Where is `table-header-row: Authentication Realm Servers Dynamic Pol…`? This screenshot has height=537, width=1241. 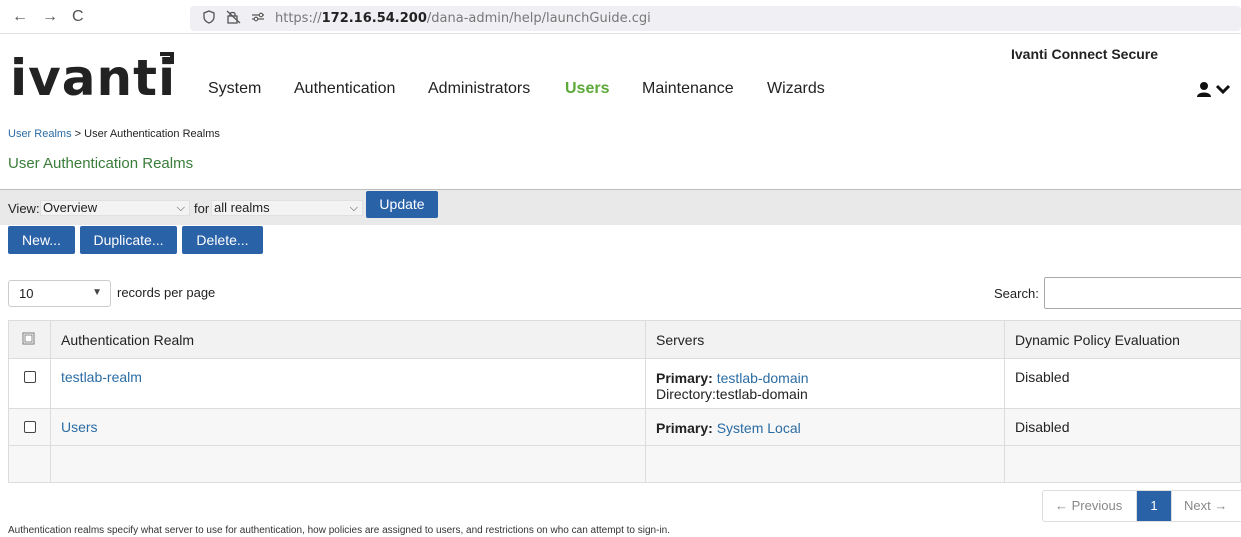 table-header-row: Authentication Realm Servers Dynamic Pol… is located at coordinates (624, 339).